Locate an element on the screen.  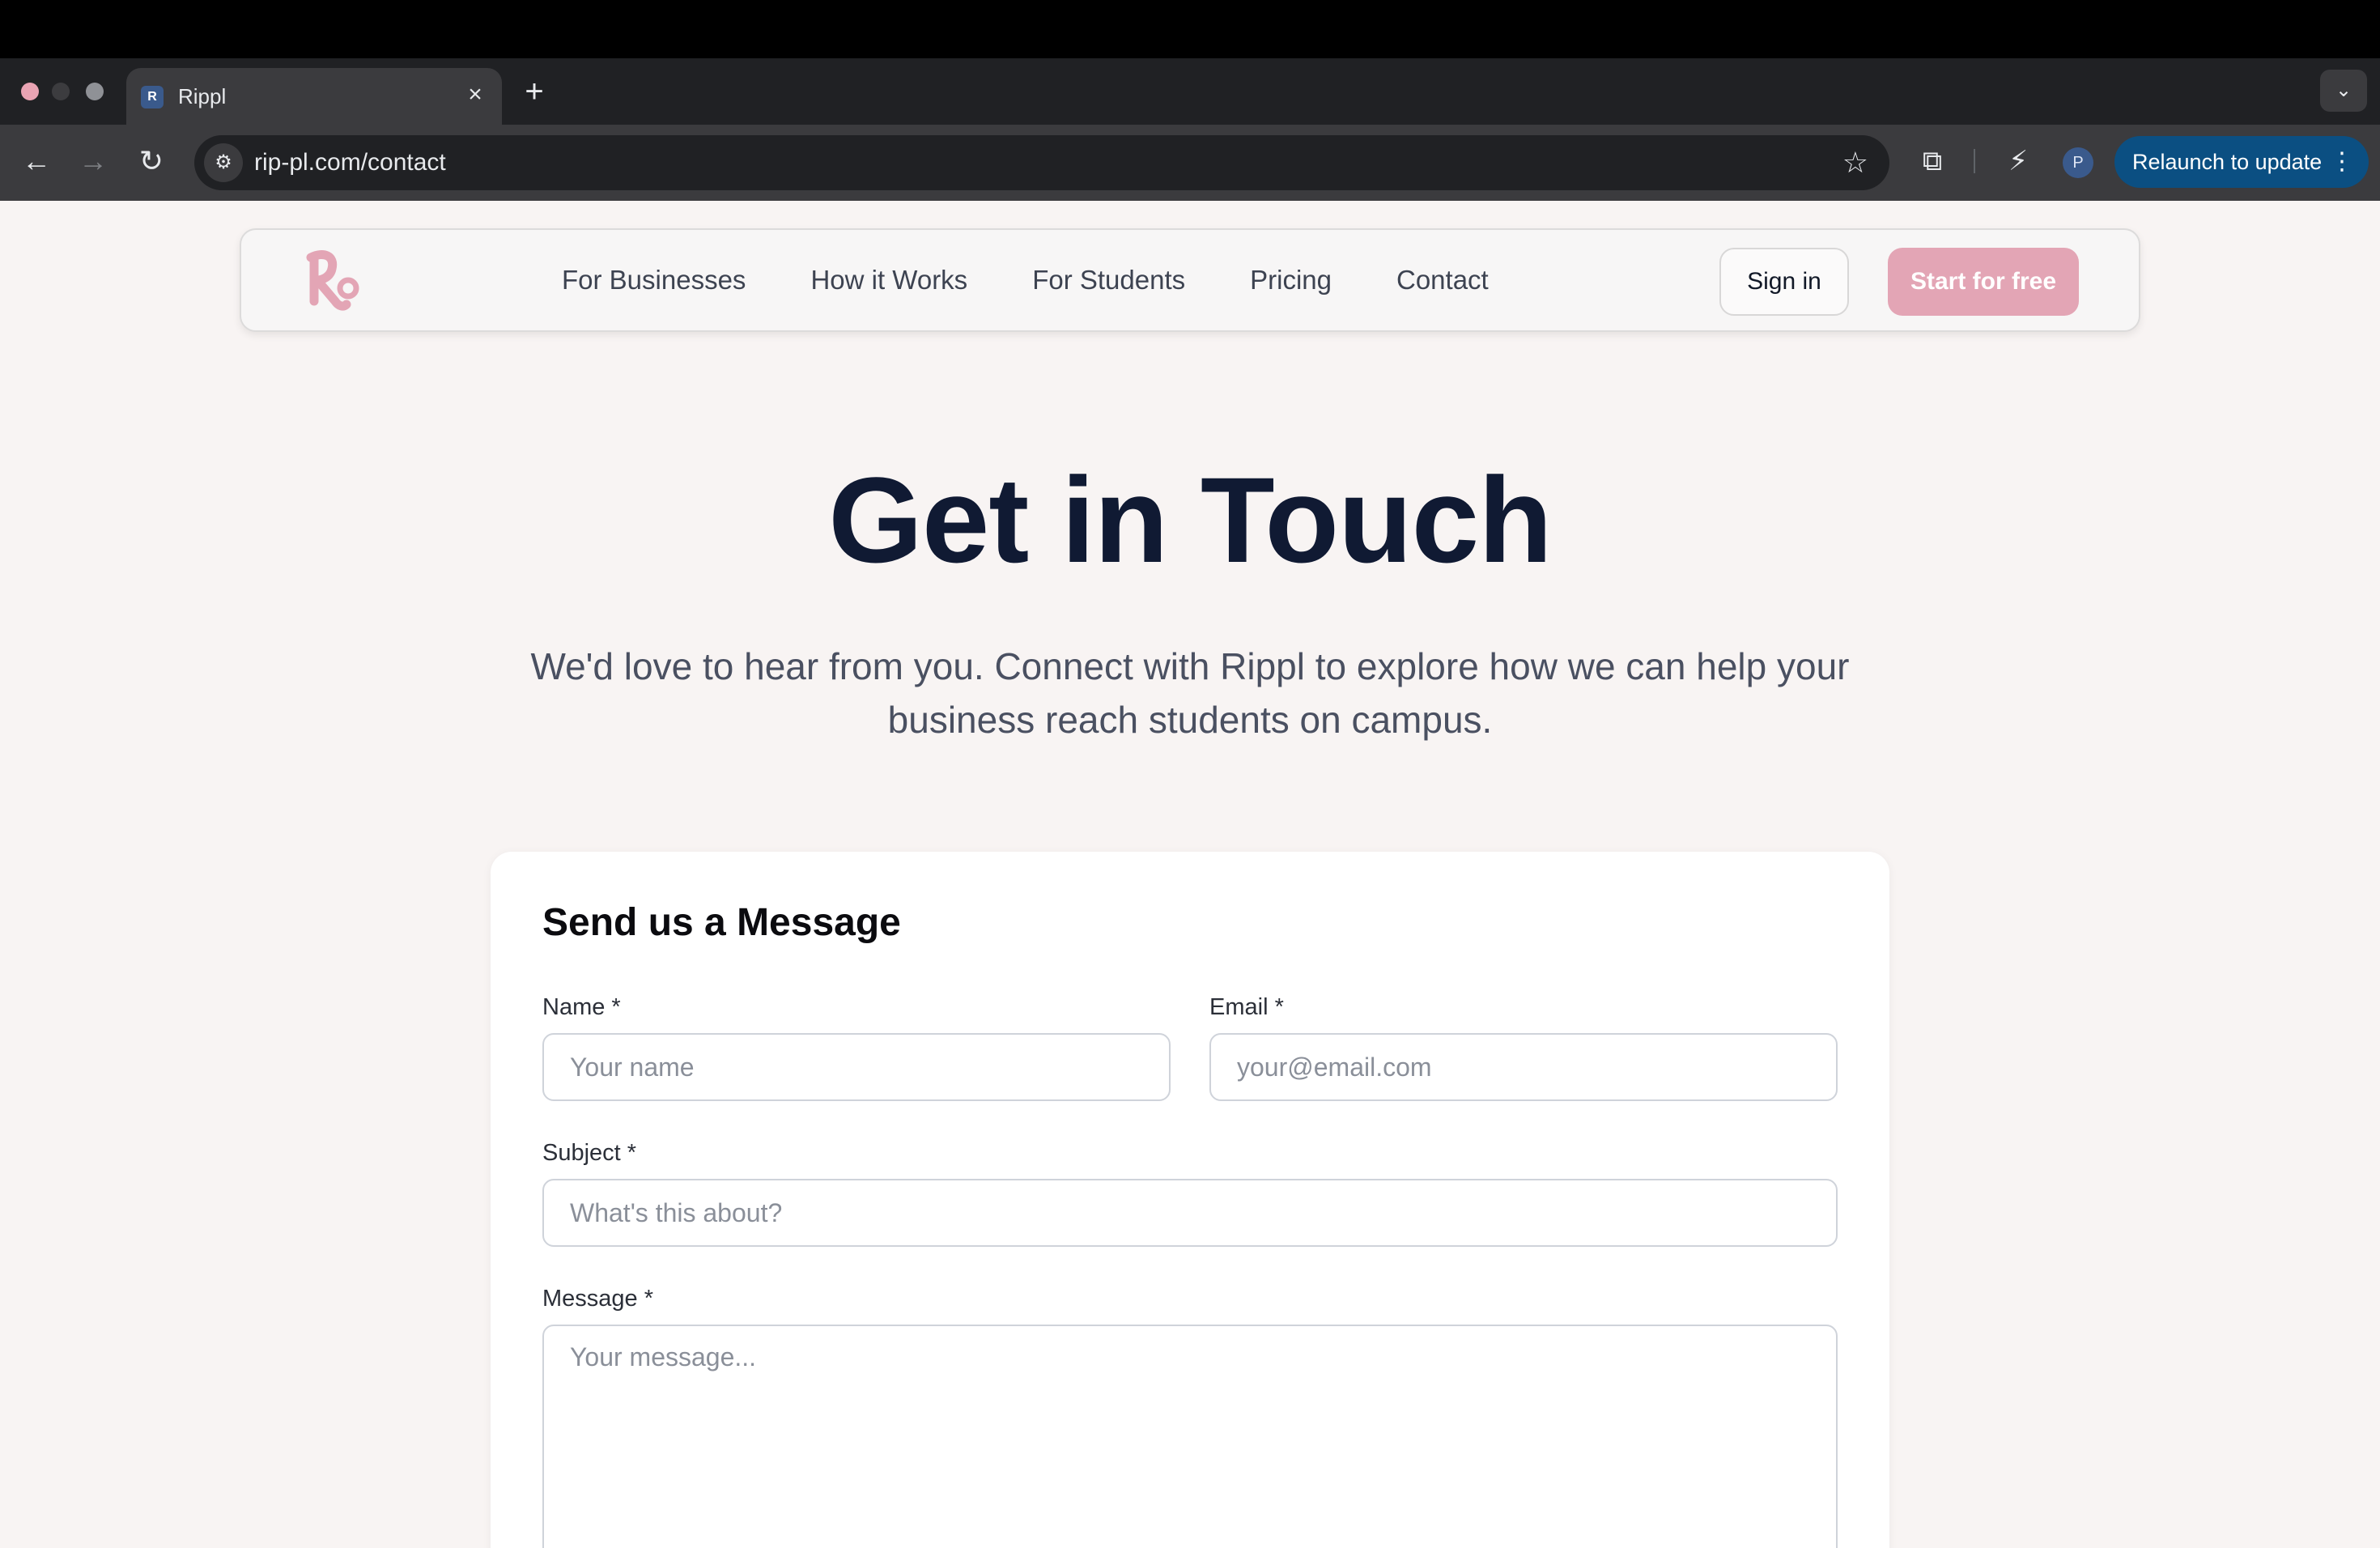
back-icon: ← is located at coordinates (37, 161).